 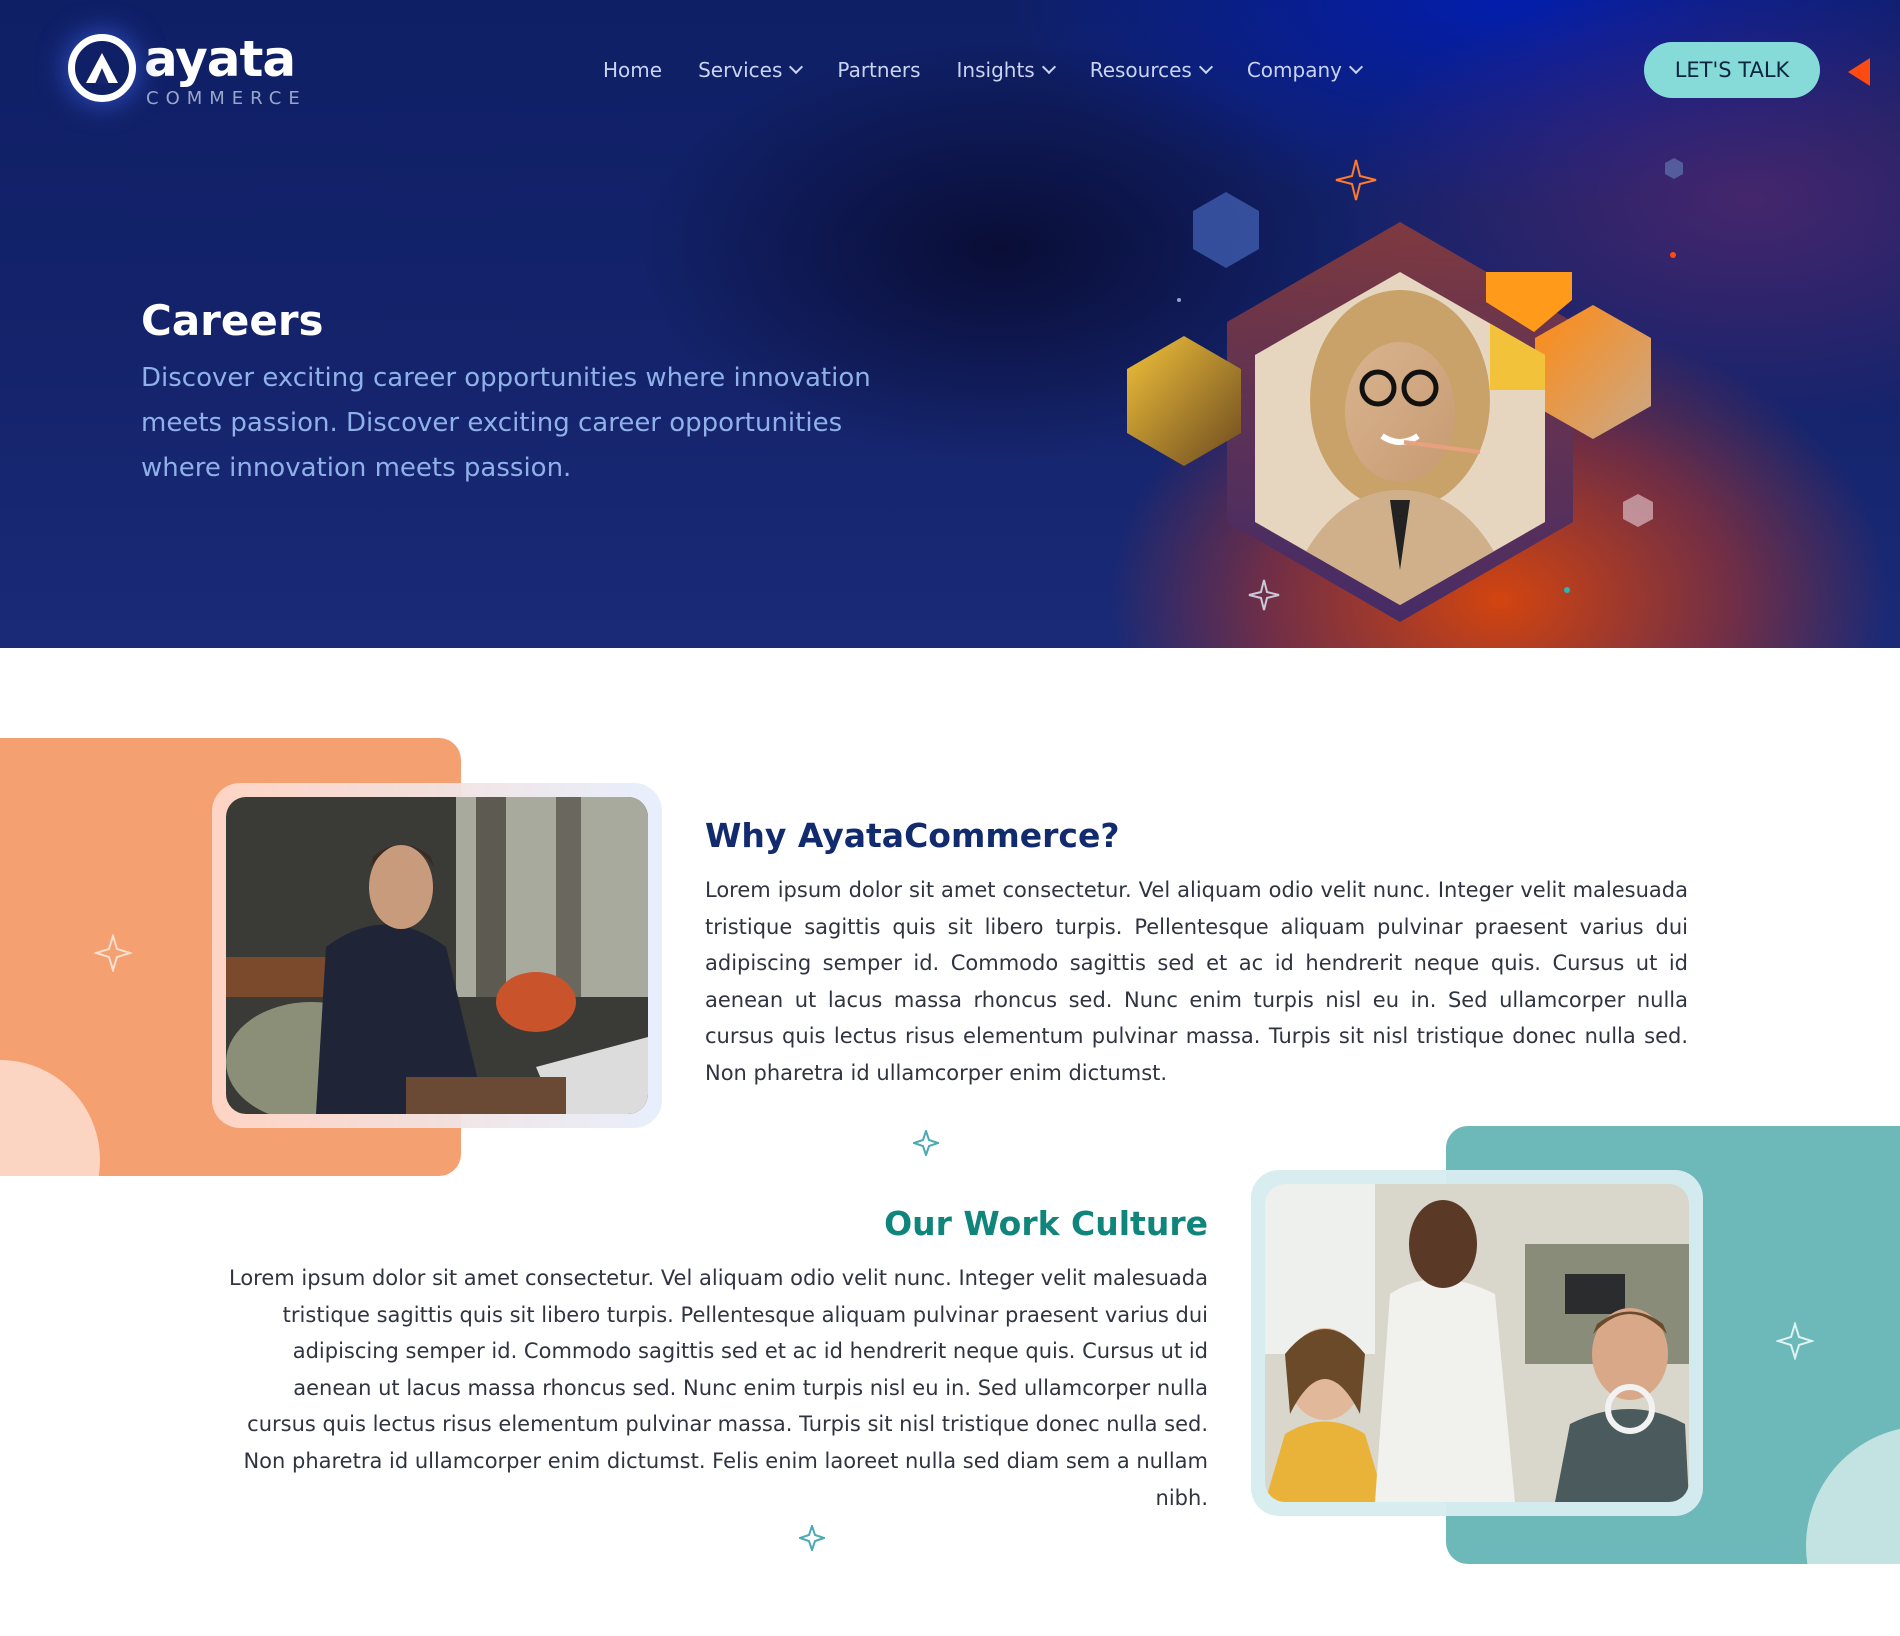 I want to click on brand-logo: ayata COMMERCE, so click(x=187, y=71).